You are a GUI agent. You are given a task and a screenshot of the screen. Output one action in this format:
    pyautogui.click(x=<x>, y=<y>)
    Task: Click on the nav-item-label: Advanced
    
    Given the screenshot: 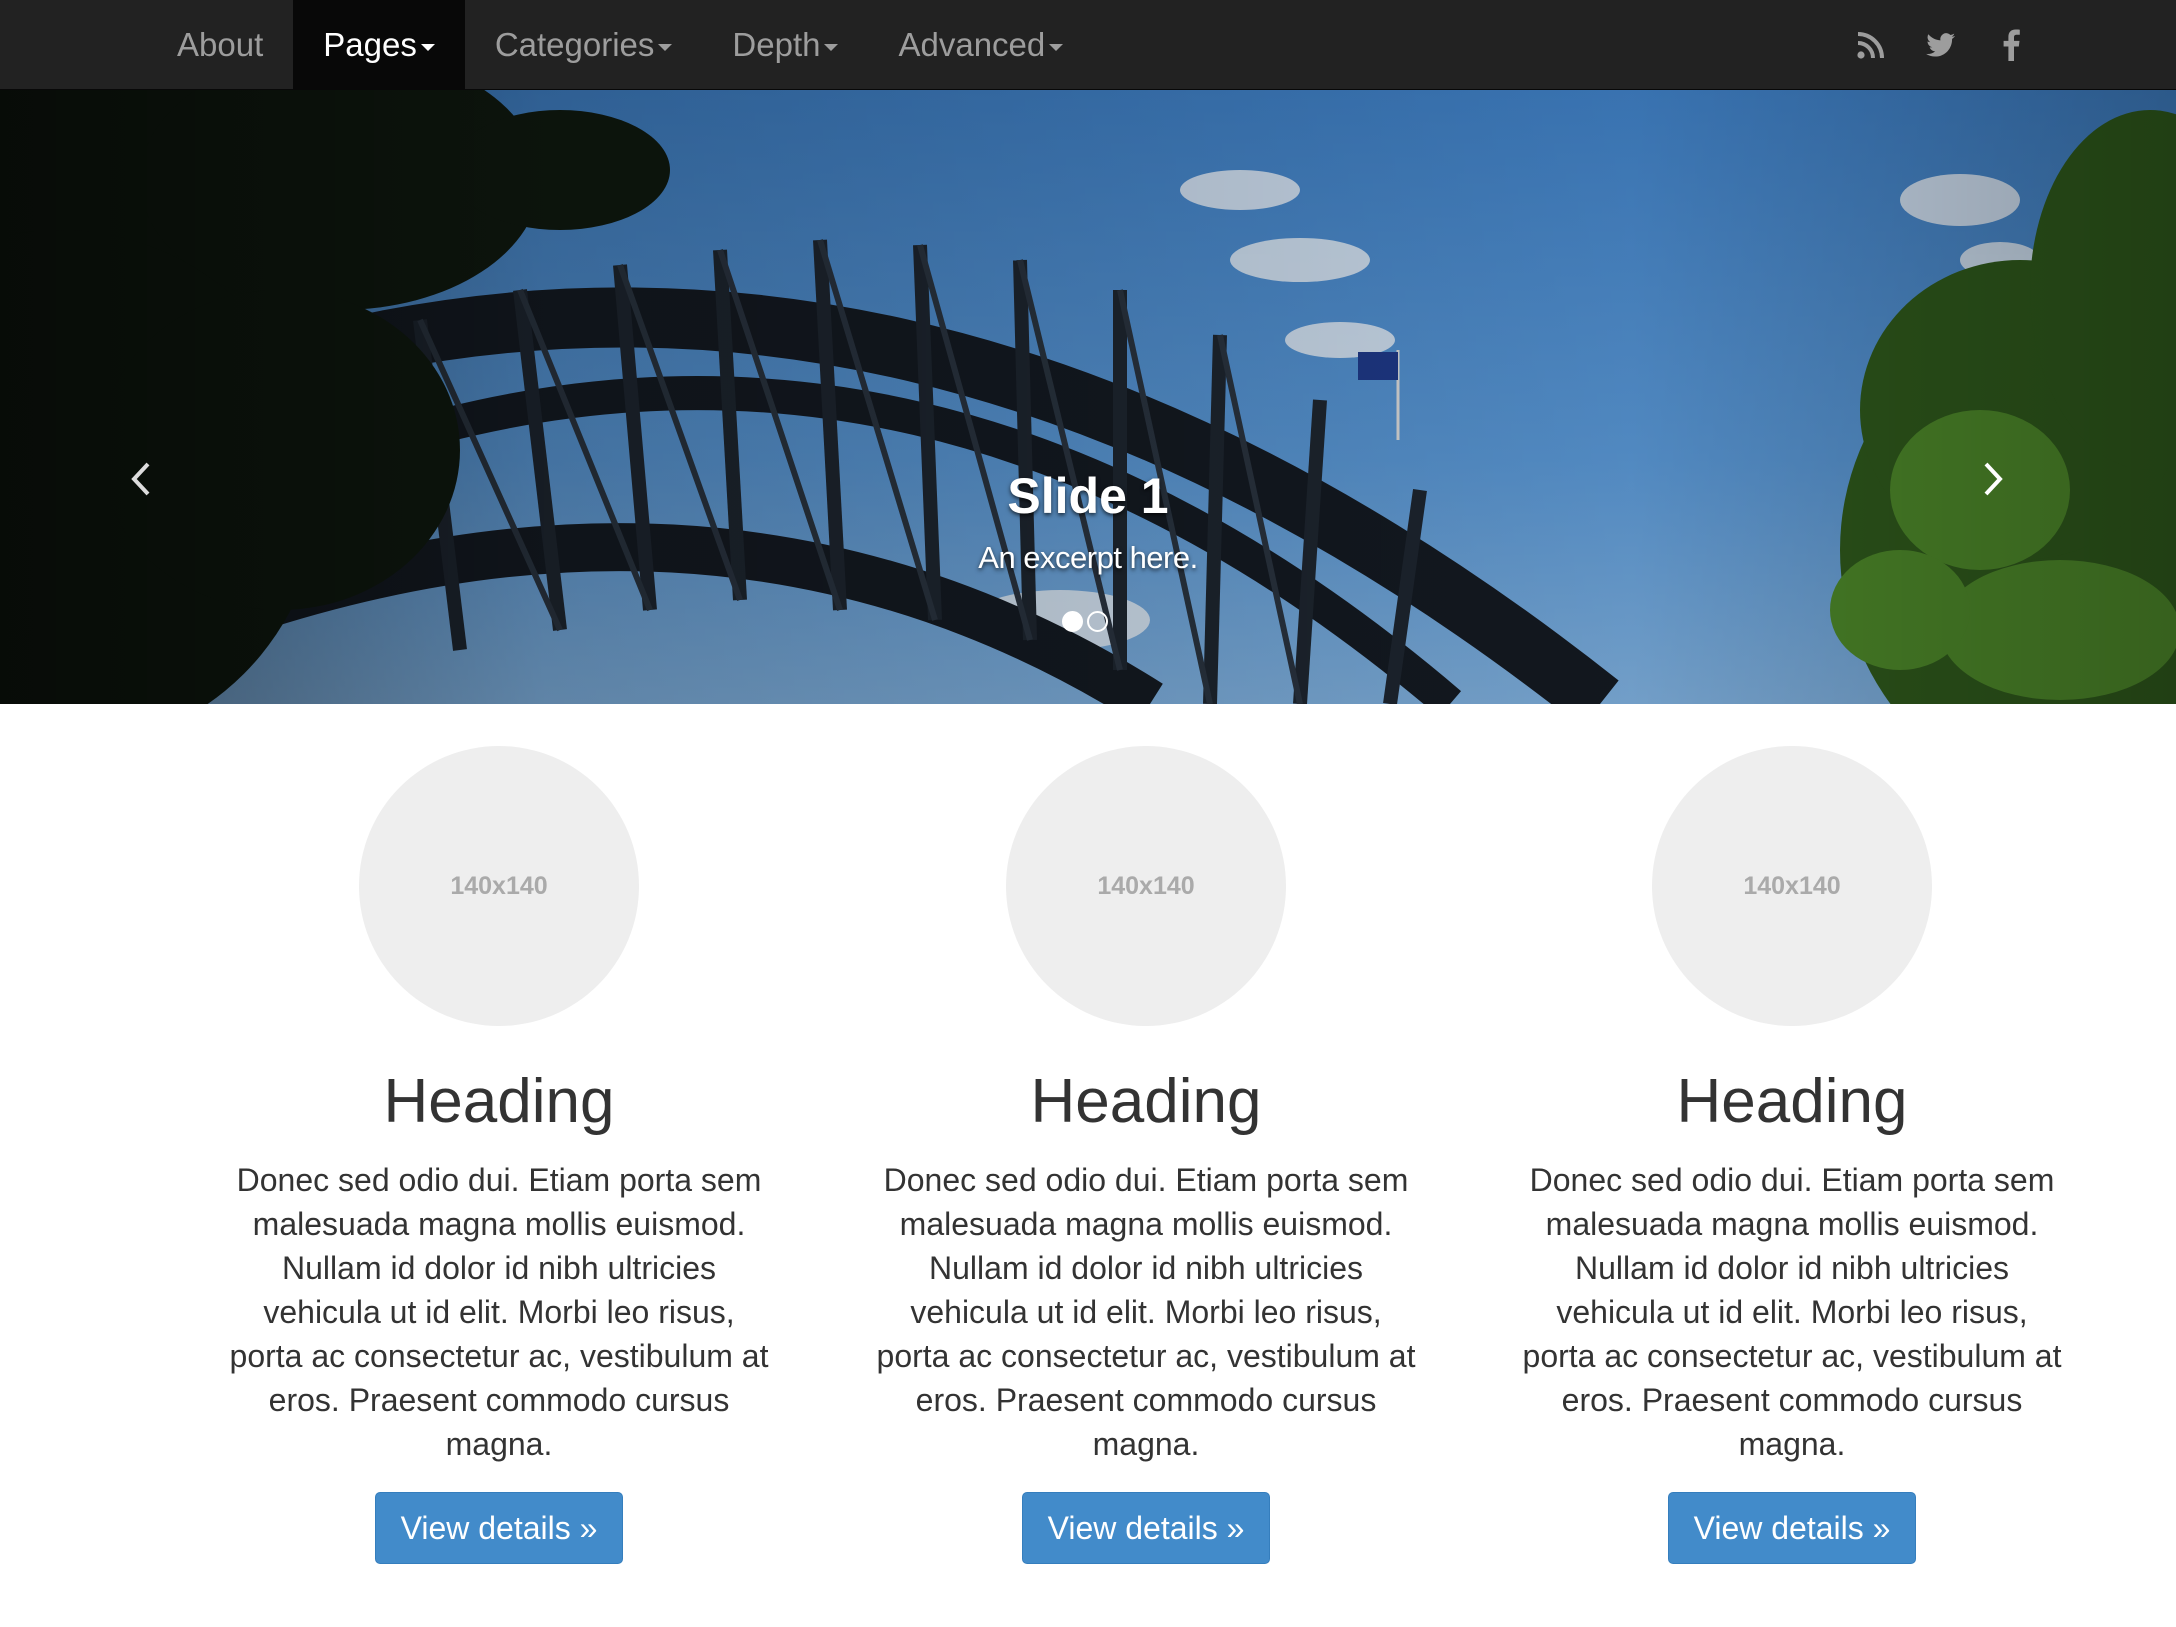 What is the action you would take?
    pyautogui.click(x=972, y=44)
    